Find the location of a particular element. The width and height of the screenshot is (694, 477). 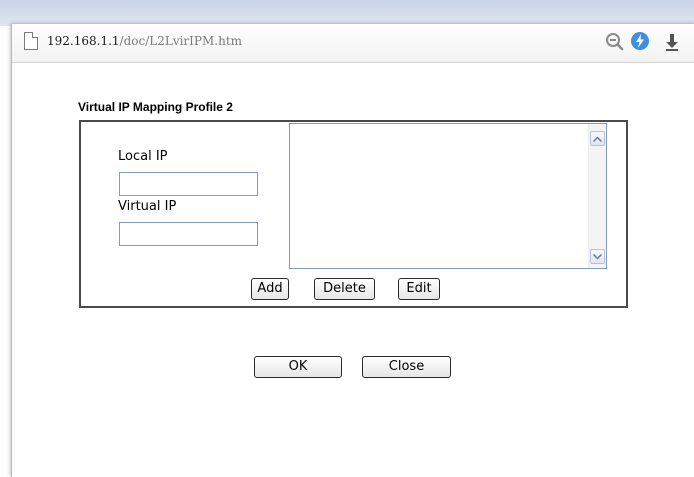

virtual-ip-input is located at coordinates (188, 234).